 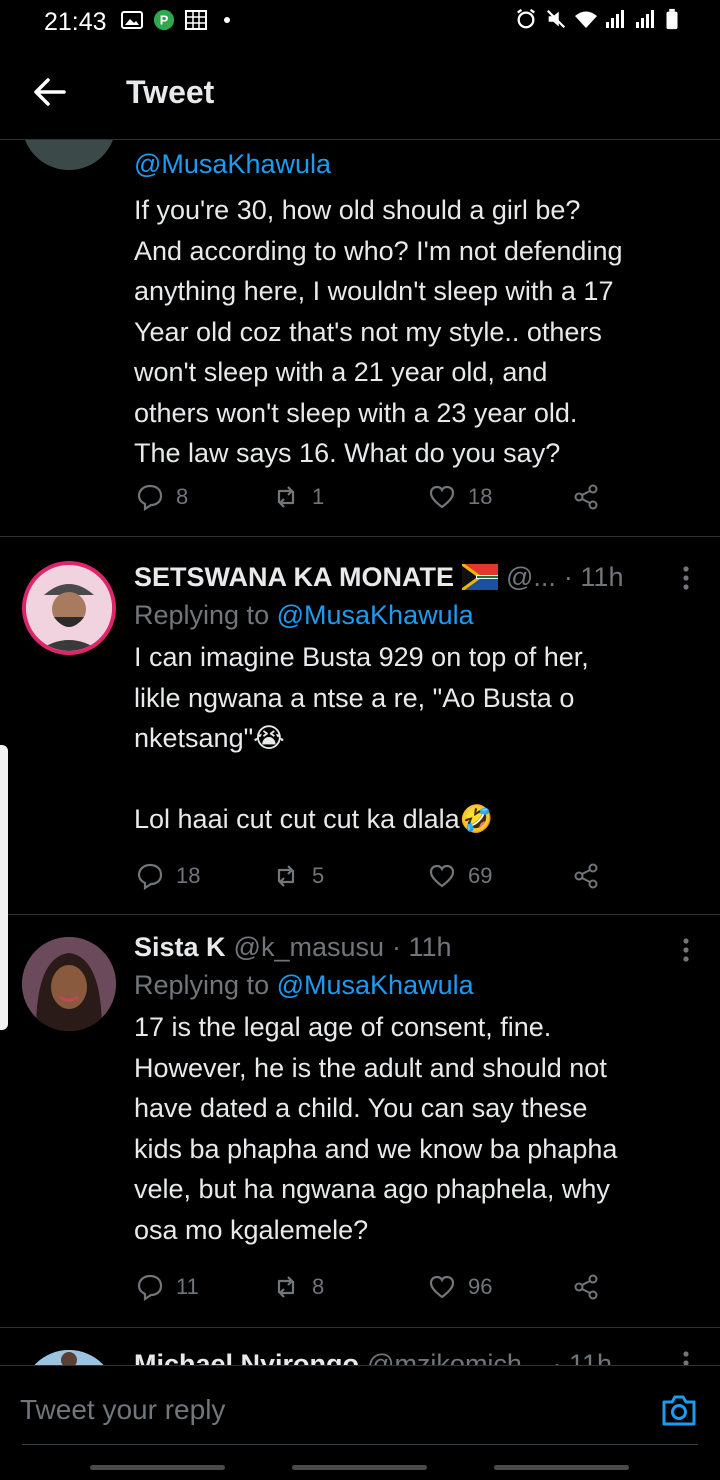 I want to click on tweet-text-line: others won't sleep with a 23 year old., so click(x=356, y=412).